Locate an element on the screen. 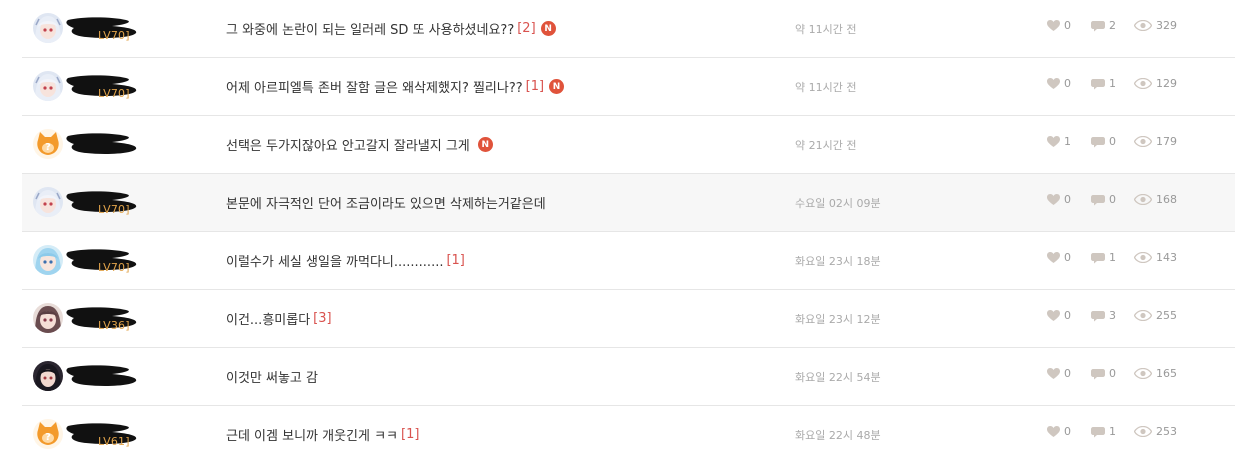  comment-count-badge: [2] is located at coordinates (526, 28).